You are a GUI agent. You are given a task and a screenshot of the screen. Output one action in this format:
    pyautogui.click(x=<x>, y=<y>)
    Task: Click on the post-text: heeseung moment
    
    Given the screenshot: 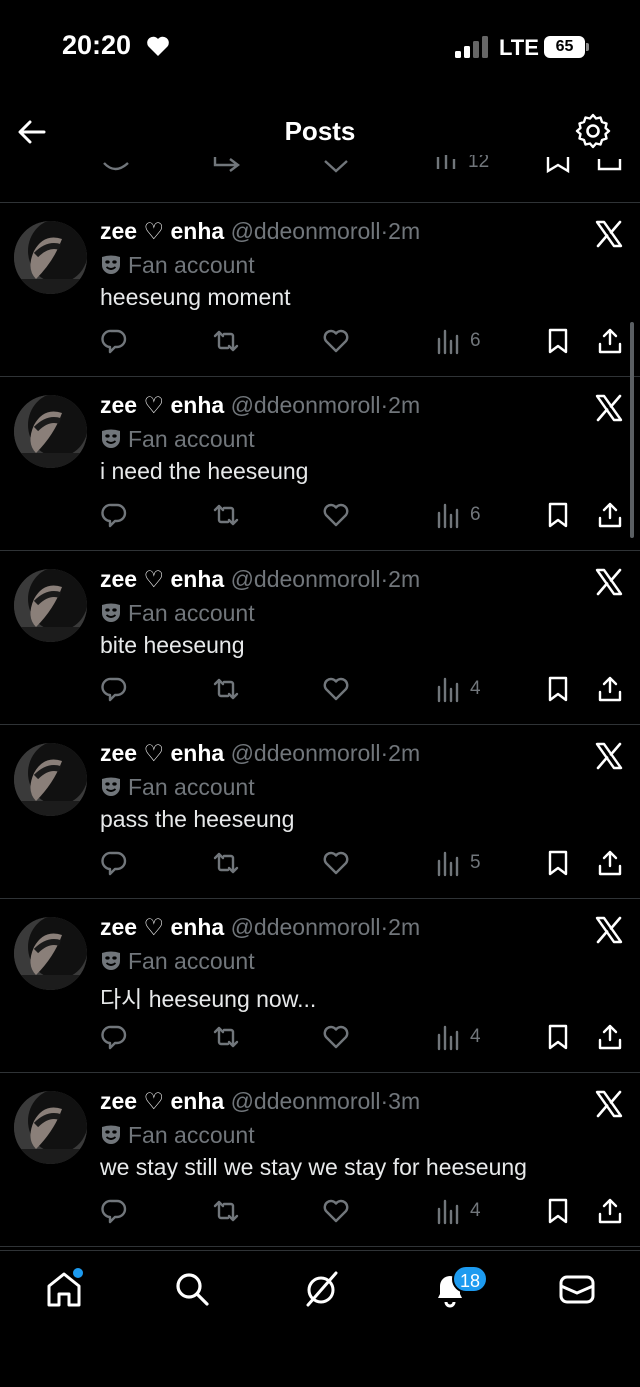 What is the action you would take?
    pyautogui.click(x=195, y=297)
    